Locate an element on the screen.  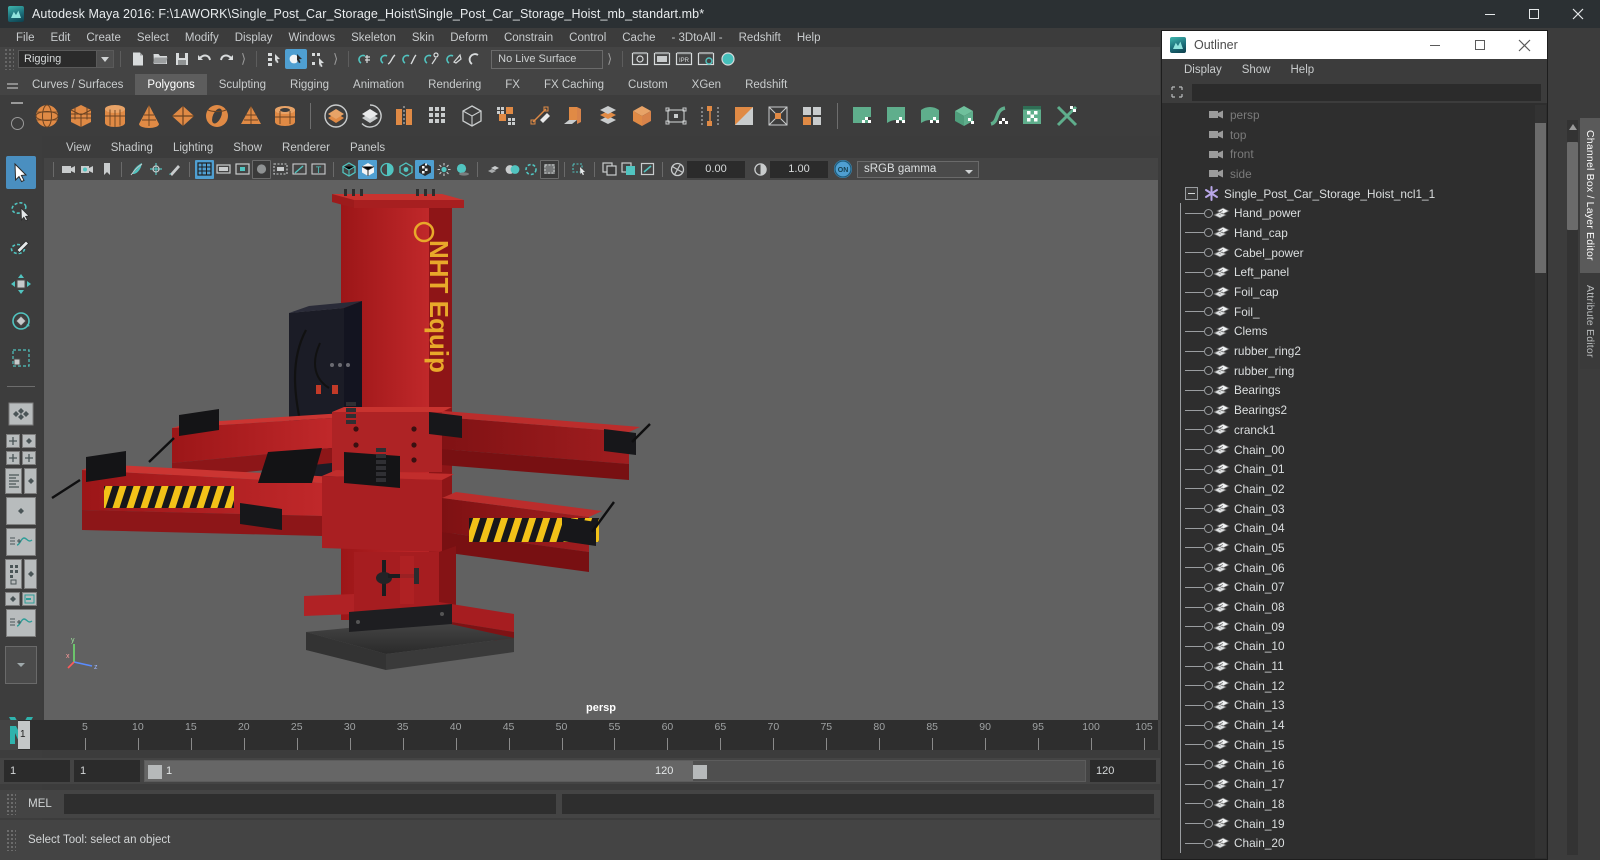
outliner-menu-show: Show is located at coordinates (1256, 70).